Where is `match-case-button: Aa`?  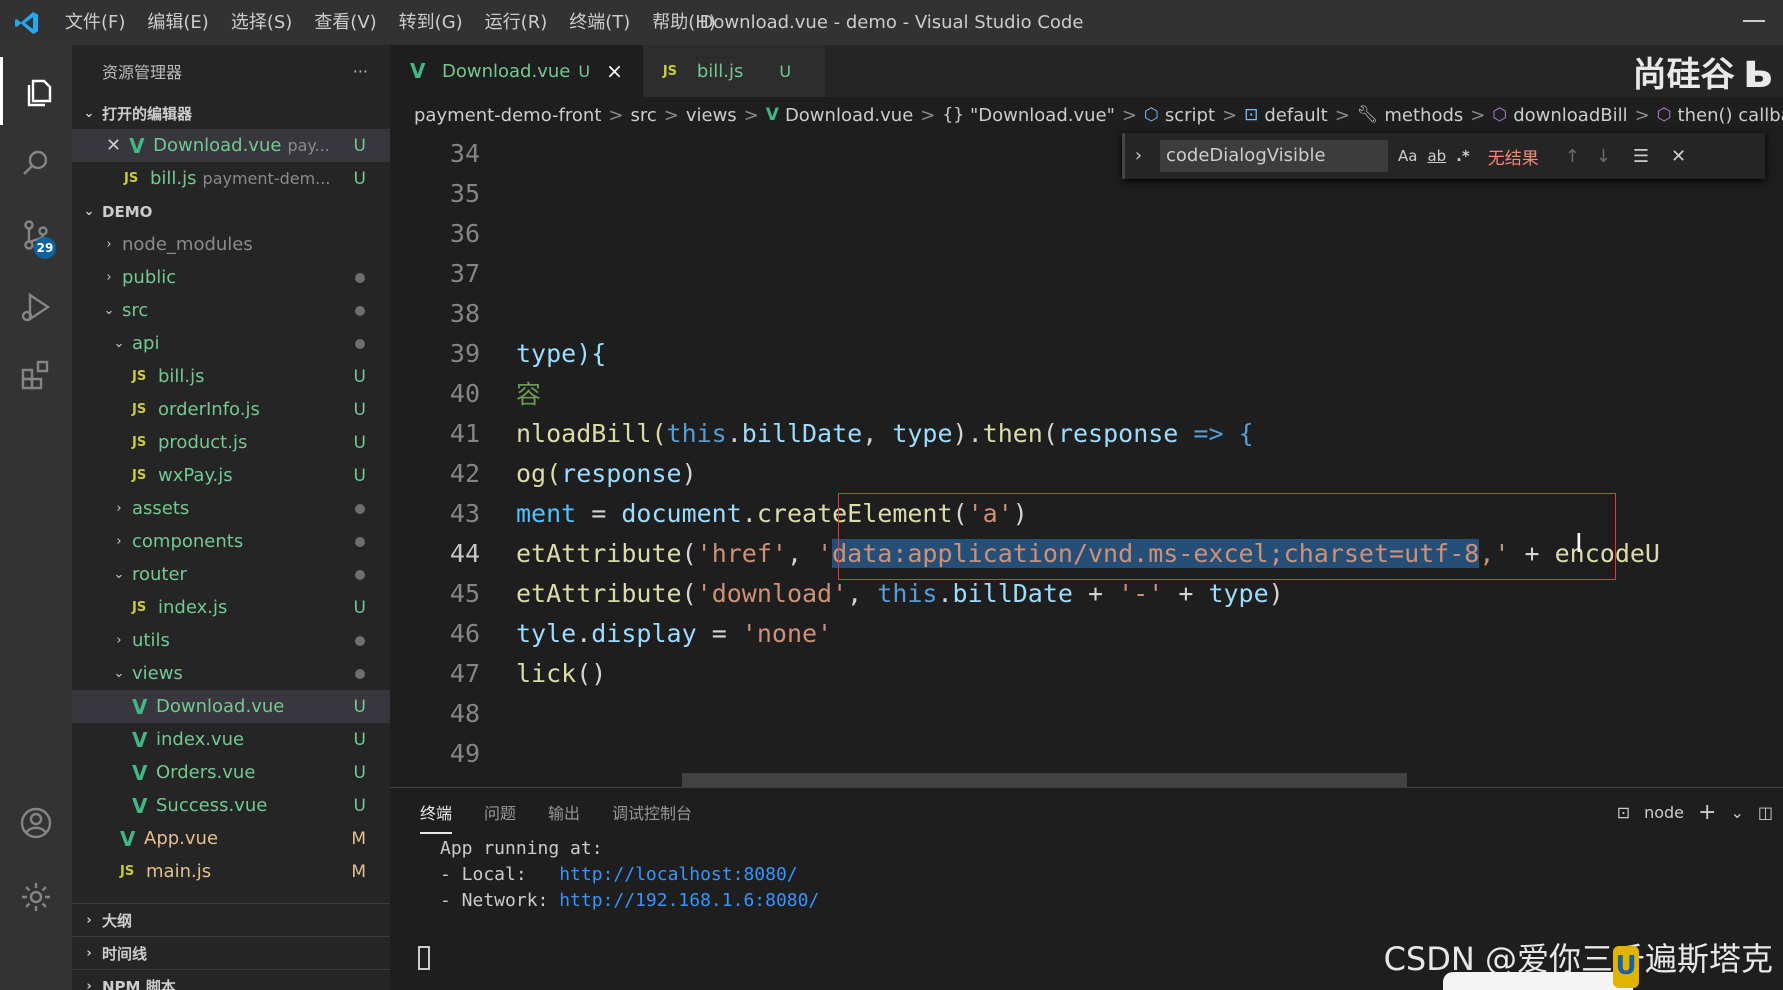 match-case-button: Aa is located at coordinates (1407, 156).